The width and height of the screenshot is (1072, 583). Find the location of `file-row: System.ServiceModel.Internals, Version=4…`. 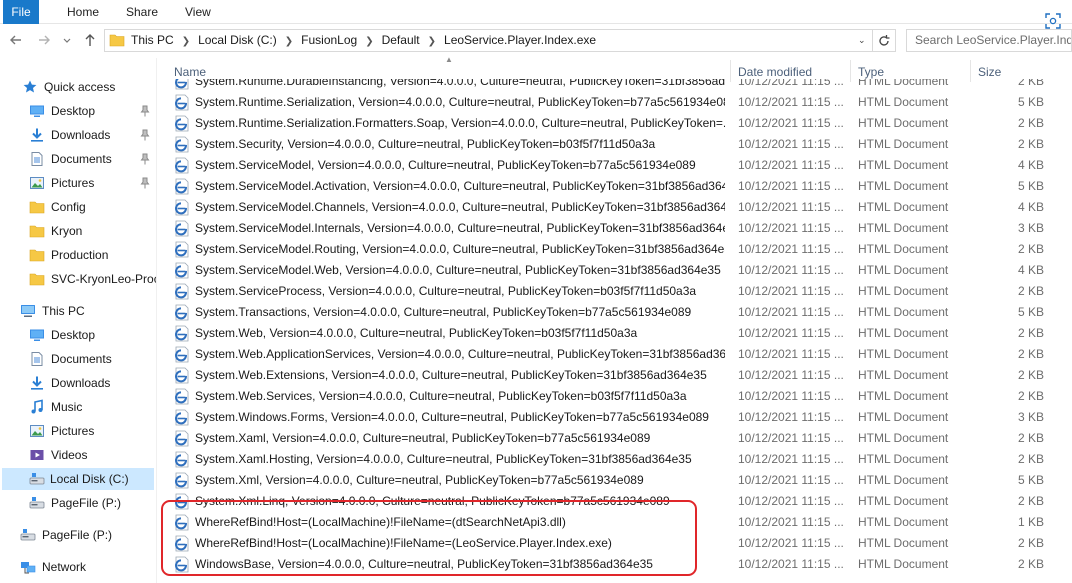

file-row: System.ServiceModel.Internals, Version=4… is located at coordinates (614, 228).